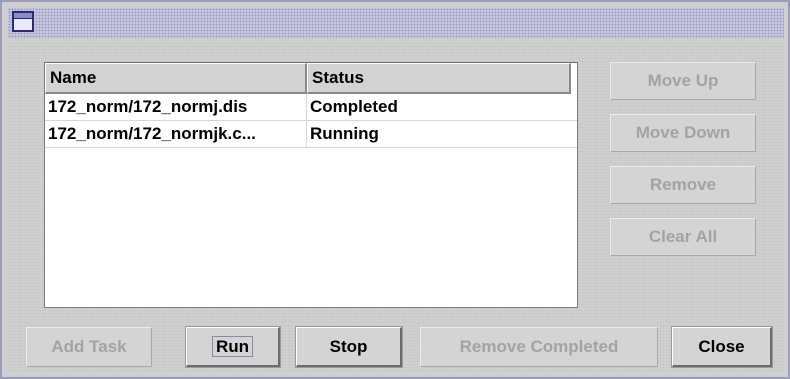 The image size is (790, 379). I want to click on add-task-button: Add Task, so click(89, 347).